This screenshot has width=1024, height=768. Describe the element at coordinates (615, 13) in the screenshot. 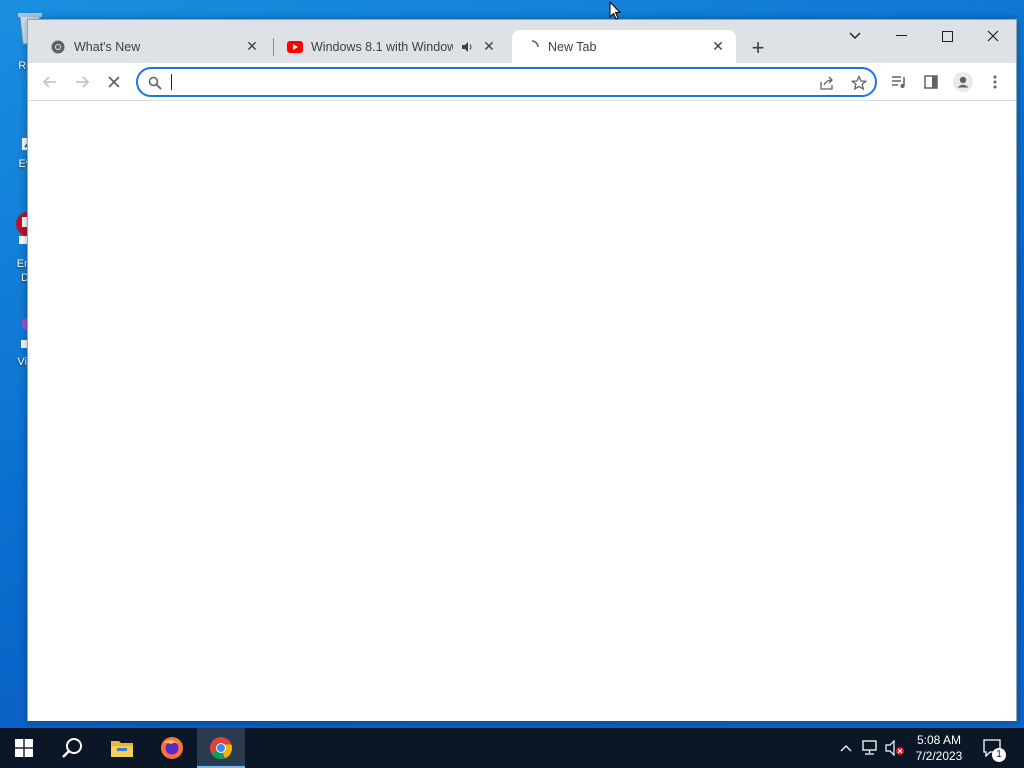

I see `mouse-cursor-icon` at that location.